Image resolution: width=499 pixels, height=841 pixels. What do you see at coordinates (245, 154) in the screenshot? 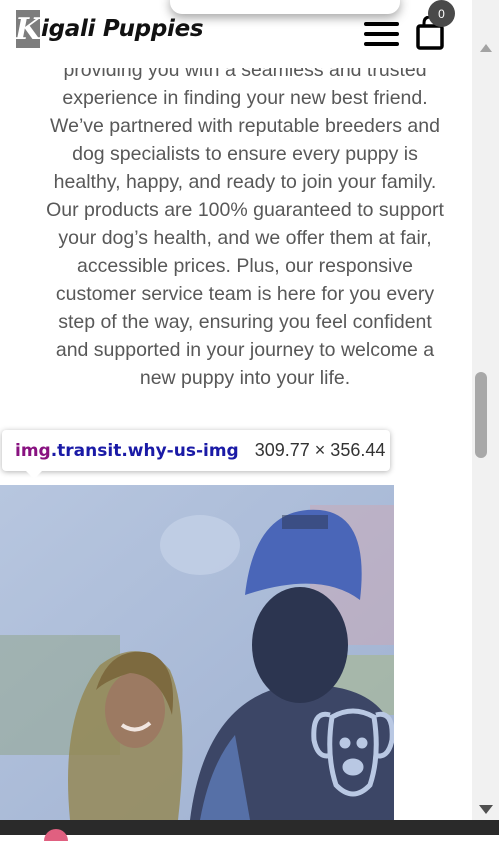
I see `paragraph-line: dog specialists to ensure every puppy is` at bounding box center [245, 154].